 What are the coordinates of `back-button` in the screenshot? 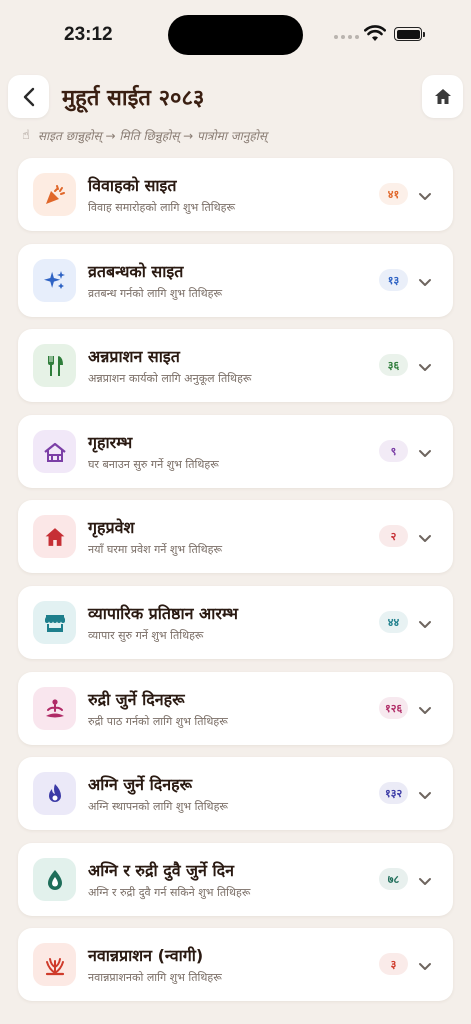 It's located at (28, 96).